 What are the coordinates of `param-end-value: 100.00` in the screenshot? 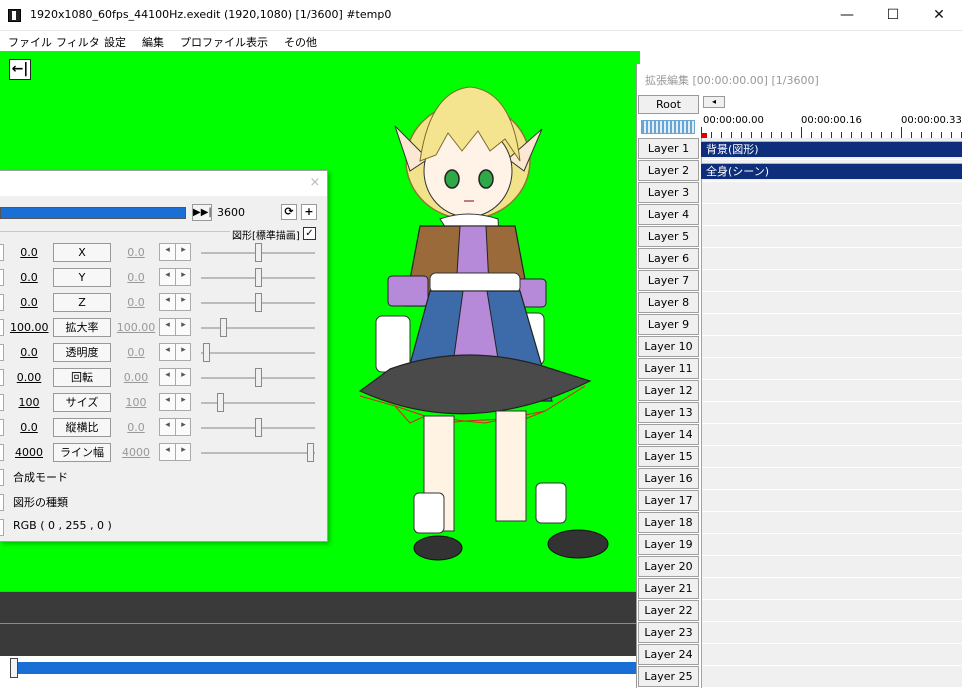 It's located at (136, 327).